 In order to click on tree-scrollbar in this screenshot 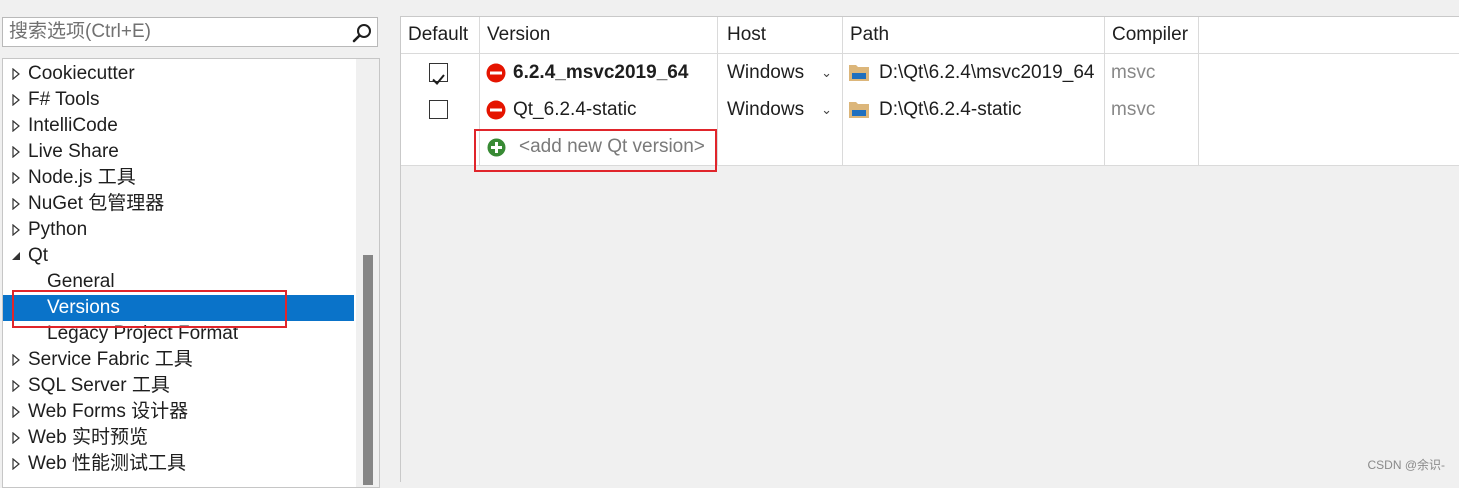, I will do `click(367, 273)`.